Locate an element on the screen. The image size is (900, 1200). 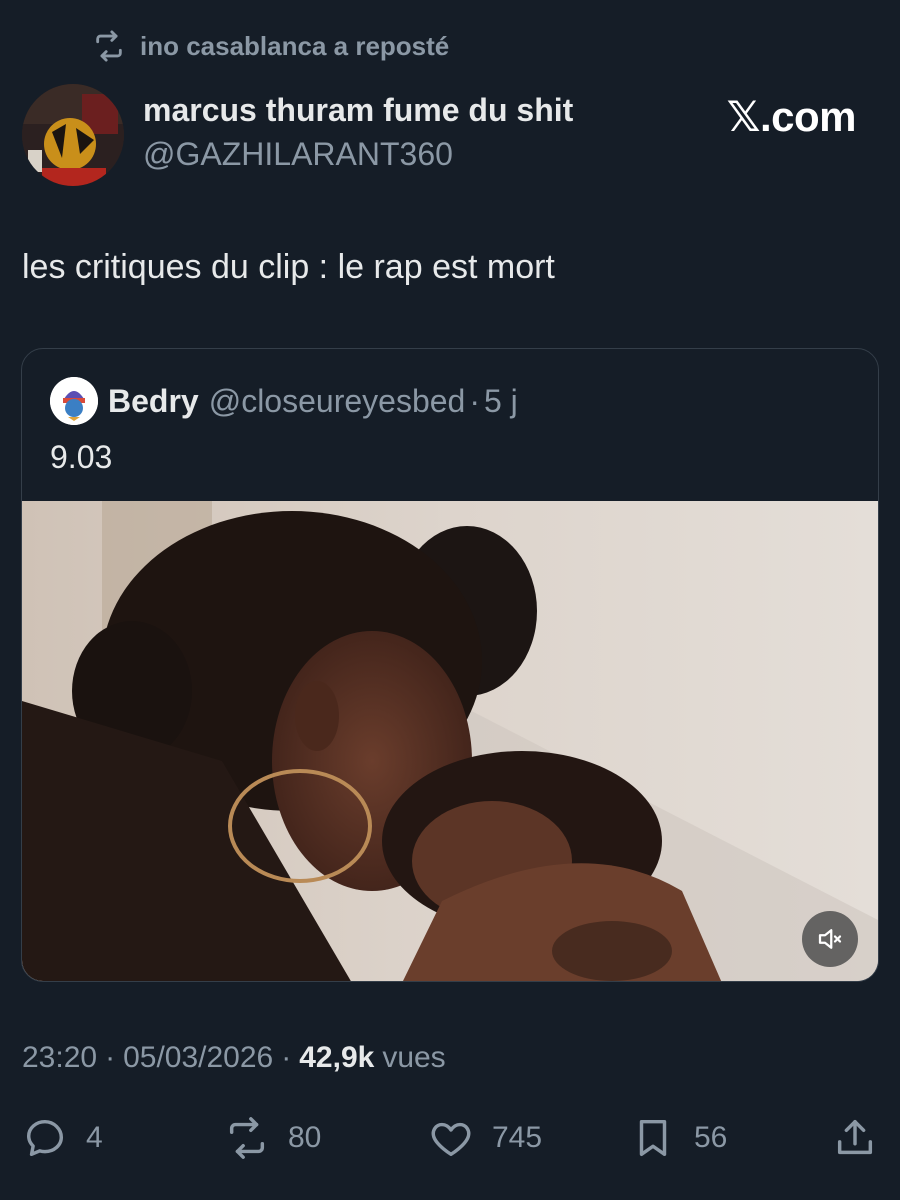
views-label: vues is located at coordinates (414, 1057).